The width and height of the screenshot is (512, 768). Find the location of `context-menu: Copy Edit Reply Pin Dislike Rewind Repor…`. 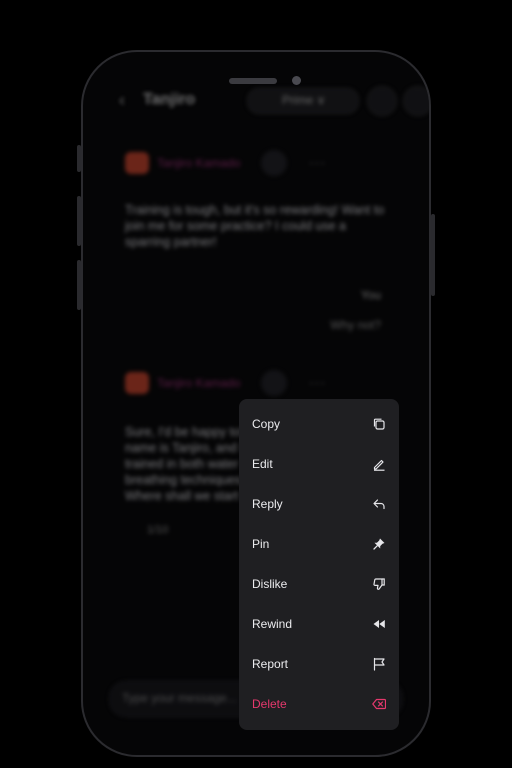

context-menu: Copy Edit Reply Pin Dislike Rewind Repor… is located at coordinates (319, 564).